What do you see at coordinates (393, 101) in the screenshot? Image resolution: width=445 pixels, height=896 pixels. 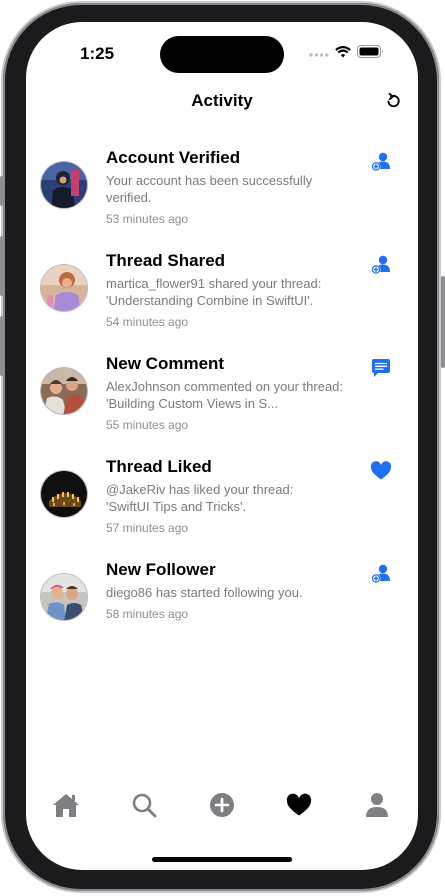 I see `refresh-icon` at bounding box center [393, 101].